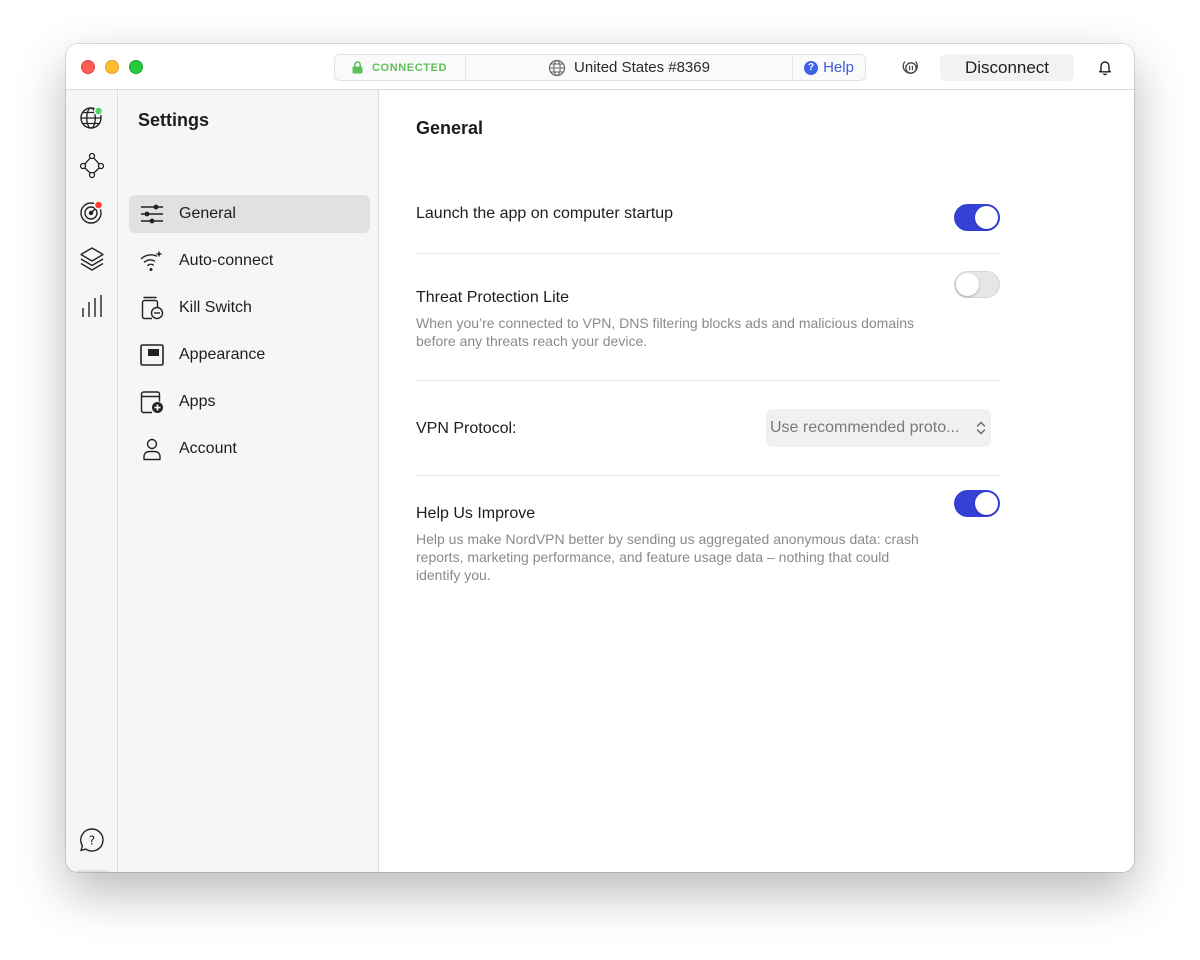 The image size is (1200, 960). I want to click on help-label: Help, so click(838, 67).